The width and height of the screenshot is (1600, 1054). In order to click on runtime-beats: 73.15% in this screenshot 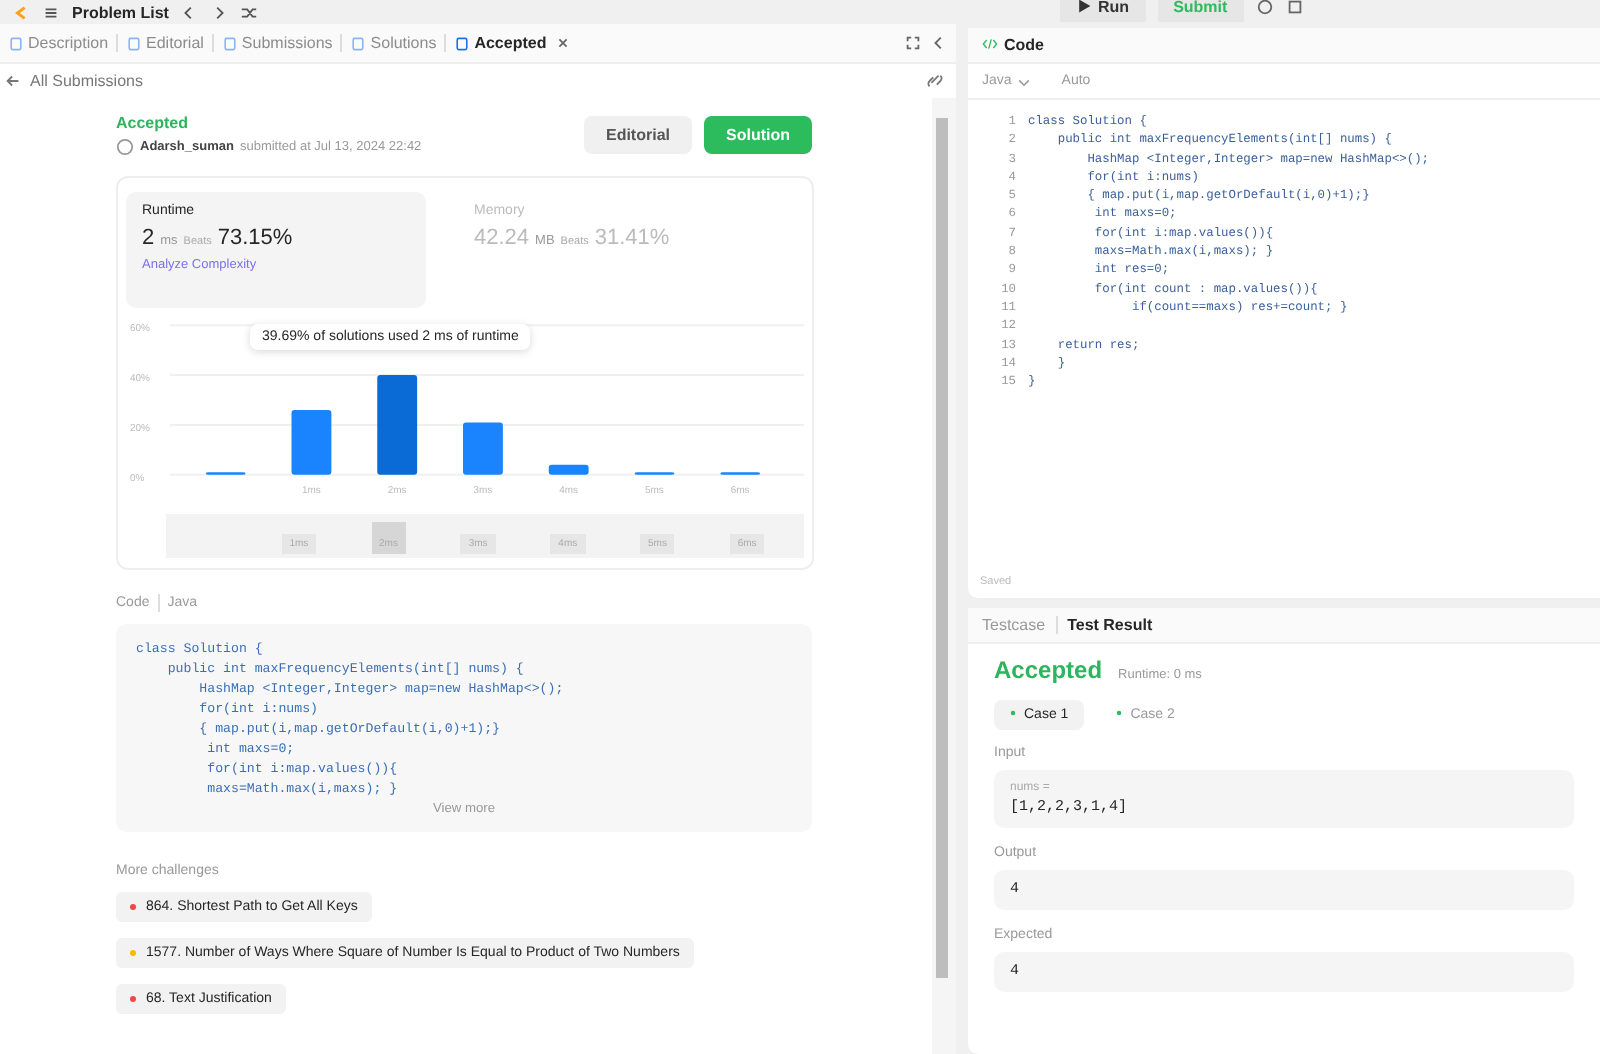, I will do `click(255, 238)`.